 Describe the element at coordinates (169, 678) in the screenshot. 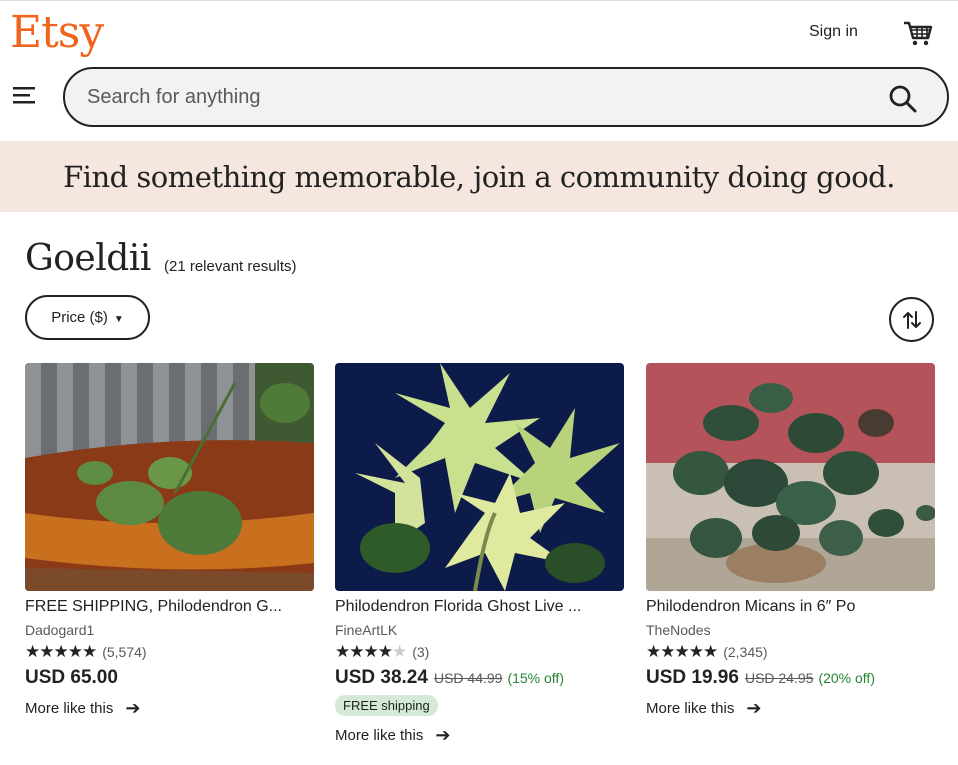

I see `price-row: USD 65.00` at that location.